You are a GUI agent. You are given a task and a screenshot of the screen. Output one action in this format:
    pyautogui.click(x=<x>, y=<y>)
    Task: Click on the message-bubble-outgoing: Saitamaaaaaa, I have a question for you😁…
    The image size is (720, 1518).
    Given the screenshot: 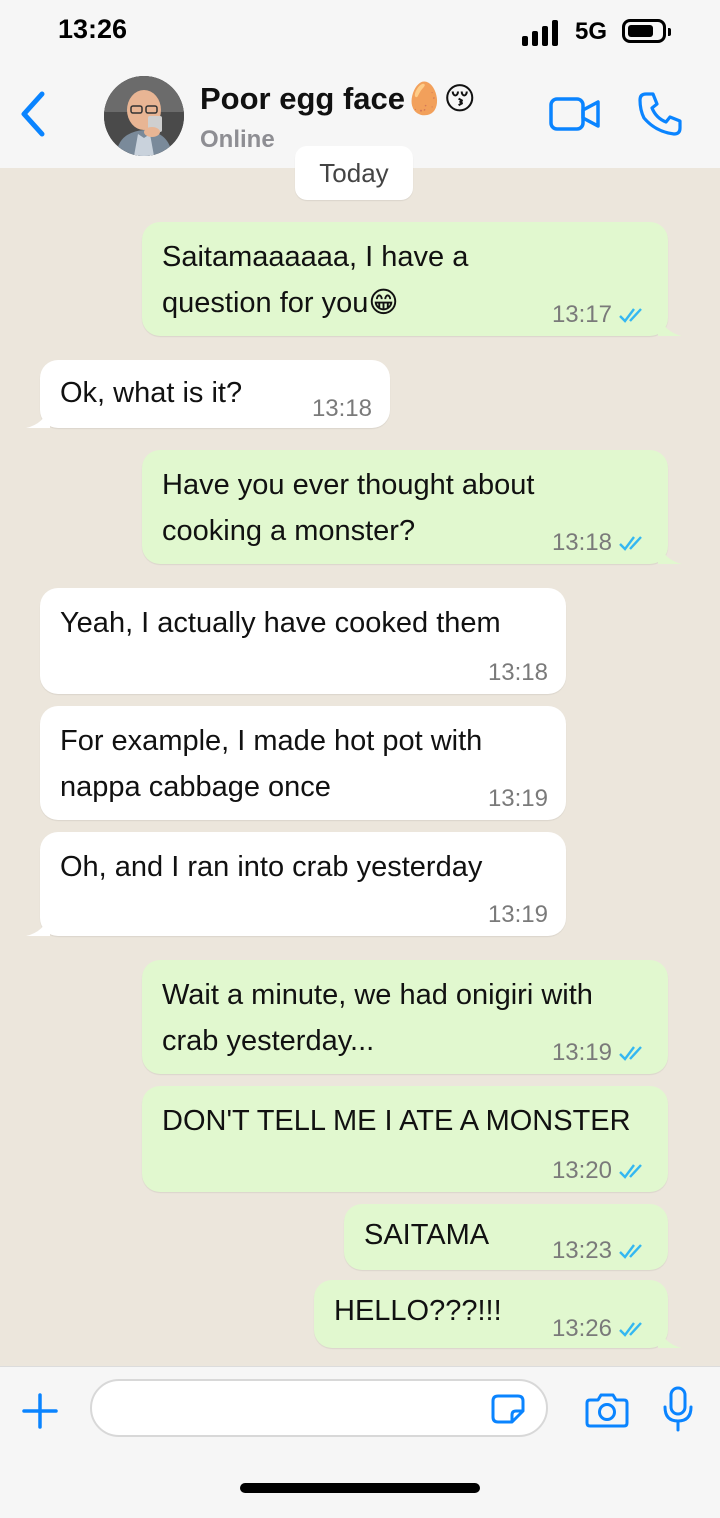 What is the action you would take?
    pyautogui.click(x=412, y=279)
    